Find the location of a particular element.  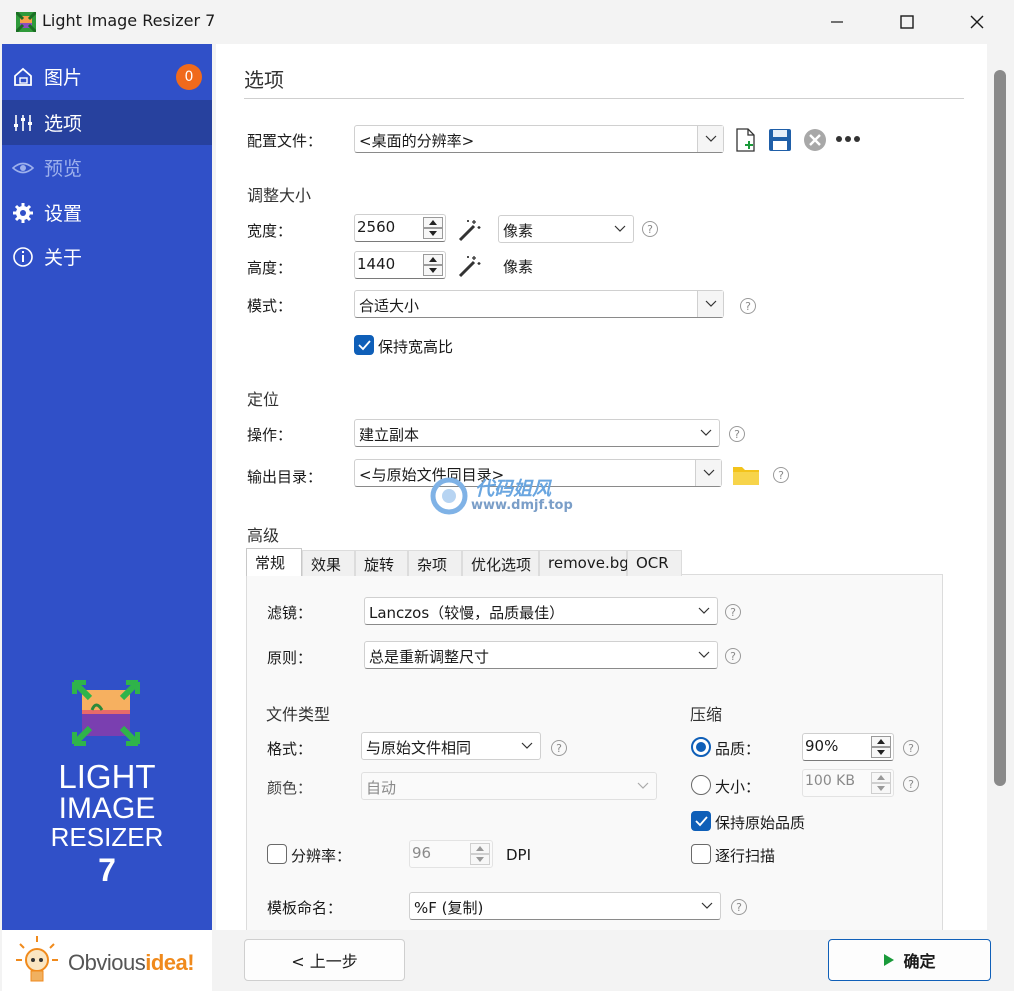

logo-text-light: LIGHT is located at coordinates (107, 776).